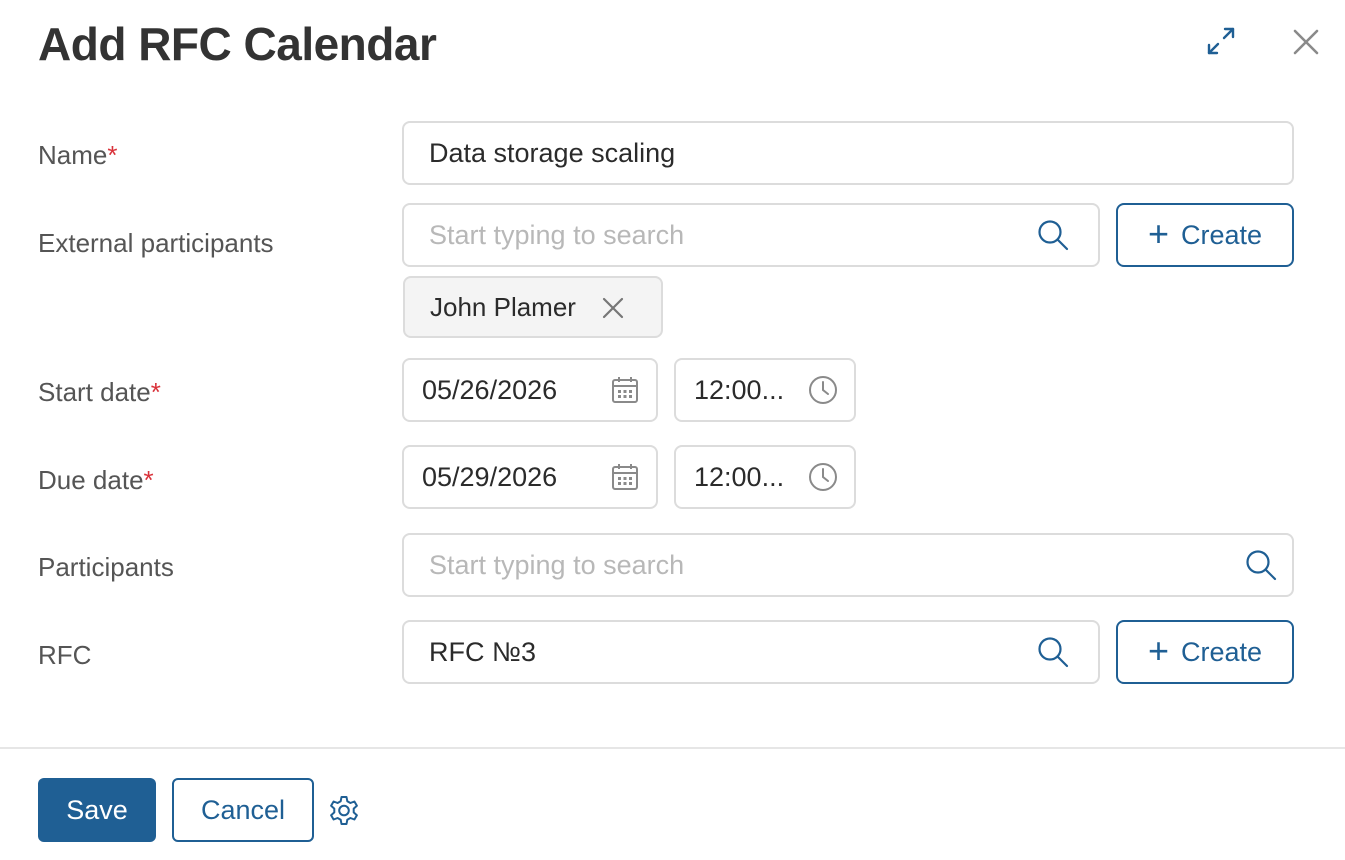 The image size is (1345, 860). I want to click on close-icon, so click(1306, 42).